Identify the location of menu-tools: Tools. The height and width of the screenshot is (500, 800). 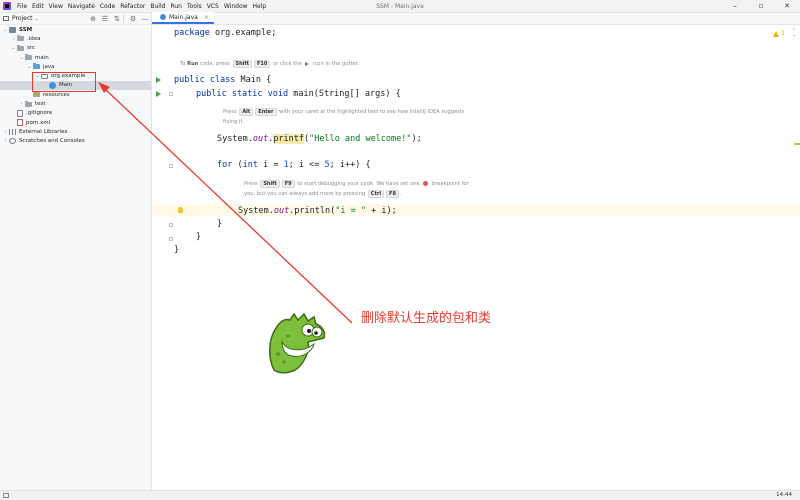
(194, 6).